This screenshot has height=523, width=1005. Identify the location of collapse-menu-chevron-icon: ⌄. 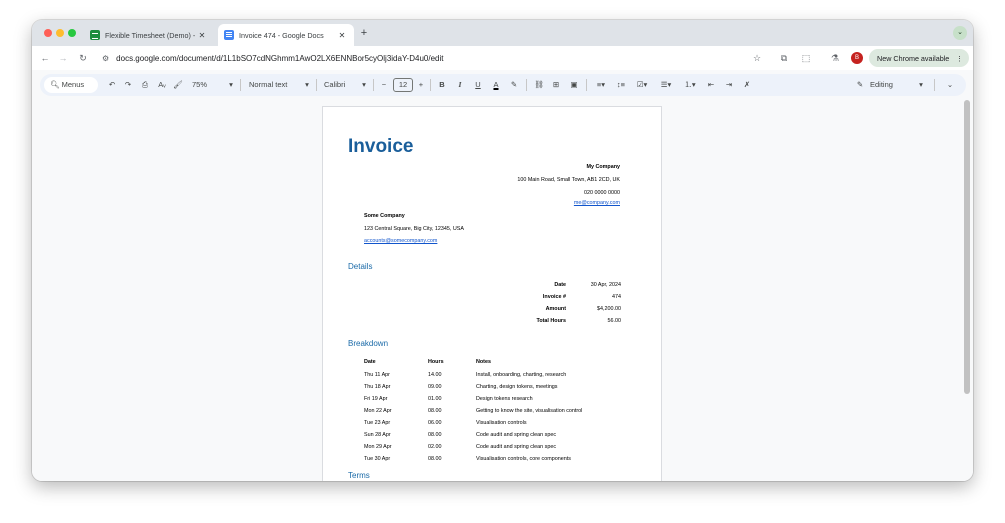
(950, 85).